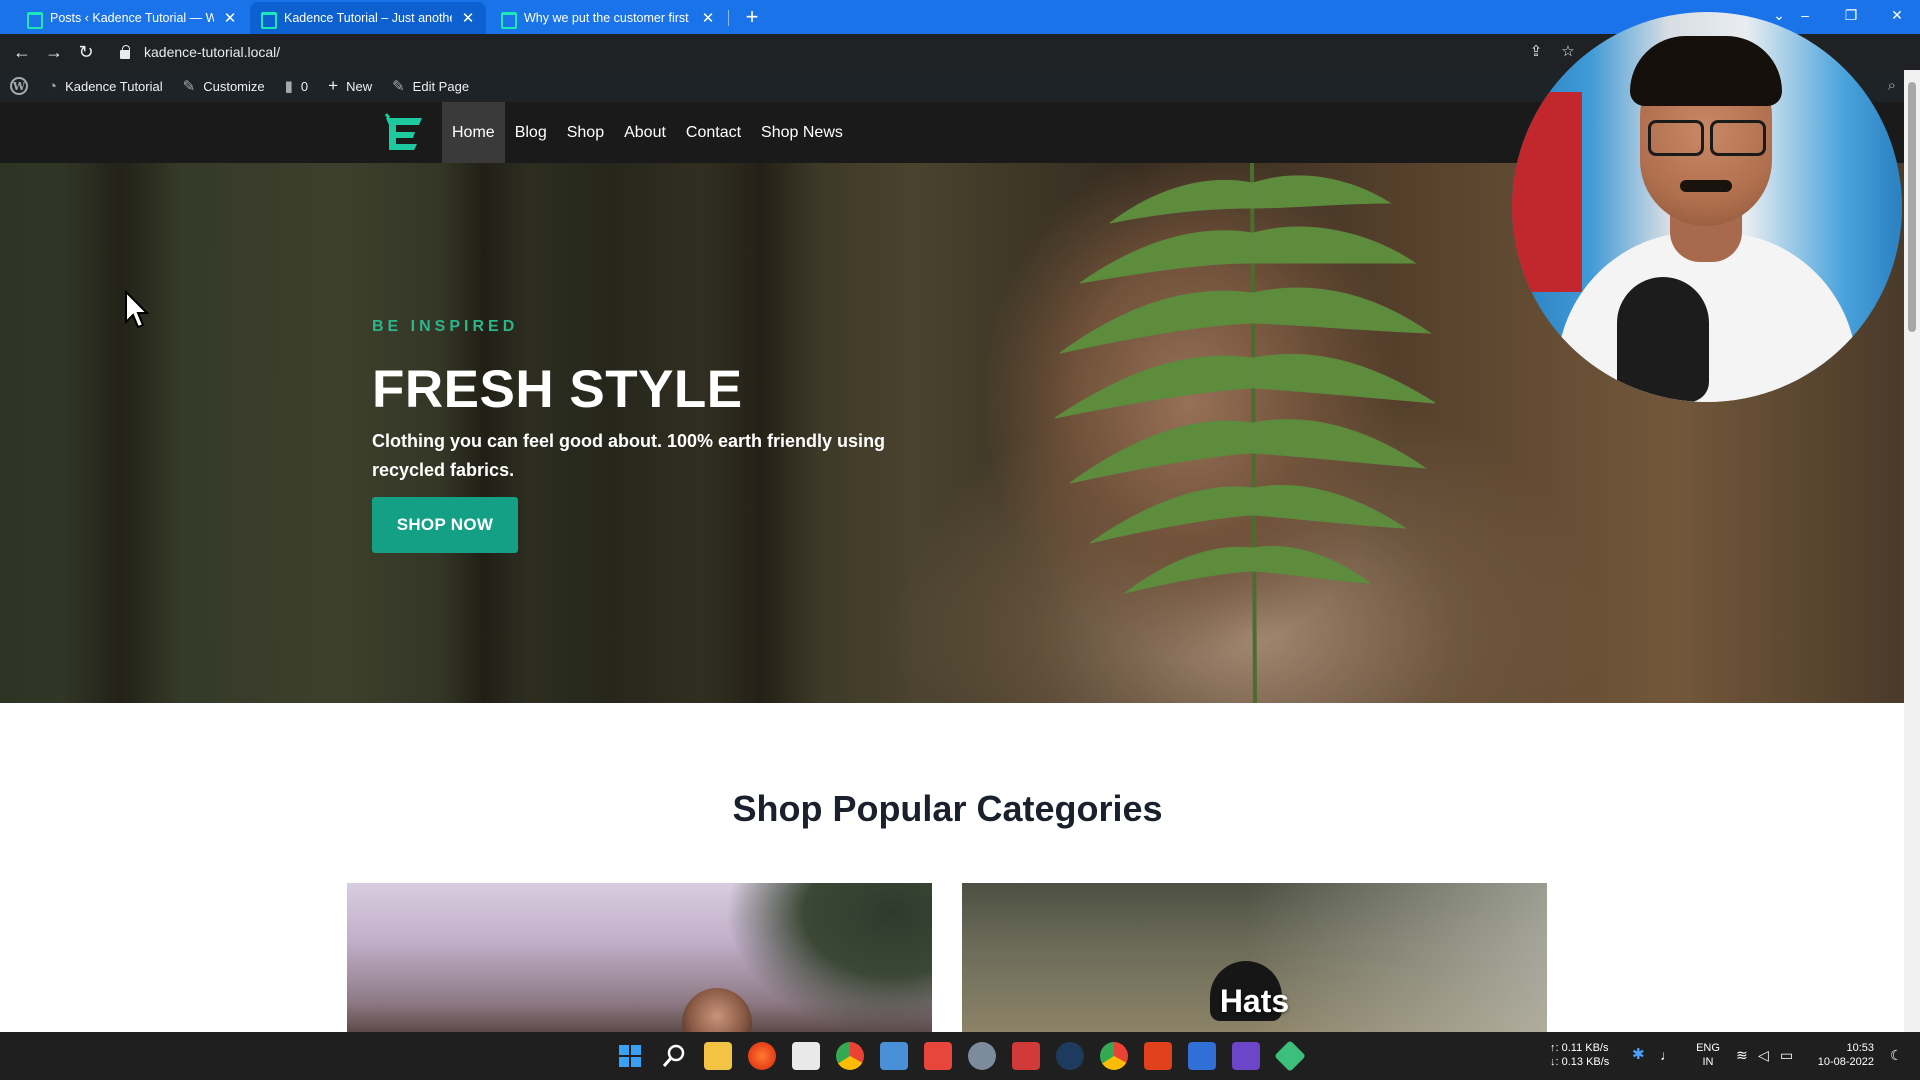 The height and width of the screenshot is (1080, 1920). What do you see at coordinates (359, 86) in the screenshot?
I see `wp-new-label: New` at bounding box center [359, 86].